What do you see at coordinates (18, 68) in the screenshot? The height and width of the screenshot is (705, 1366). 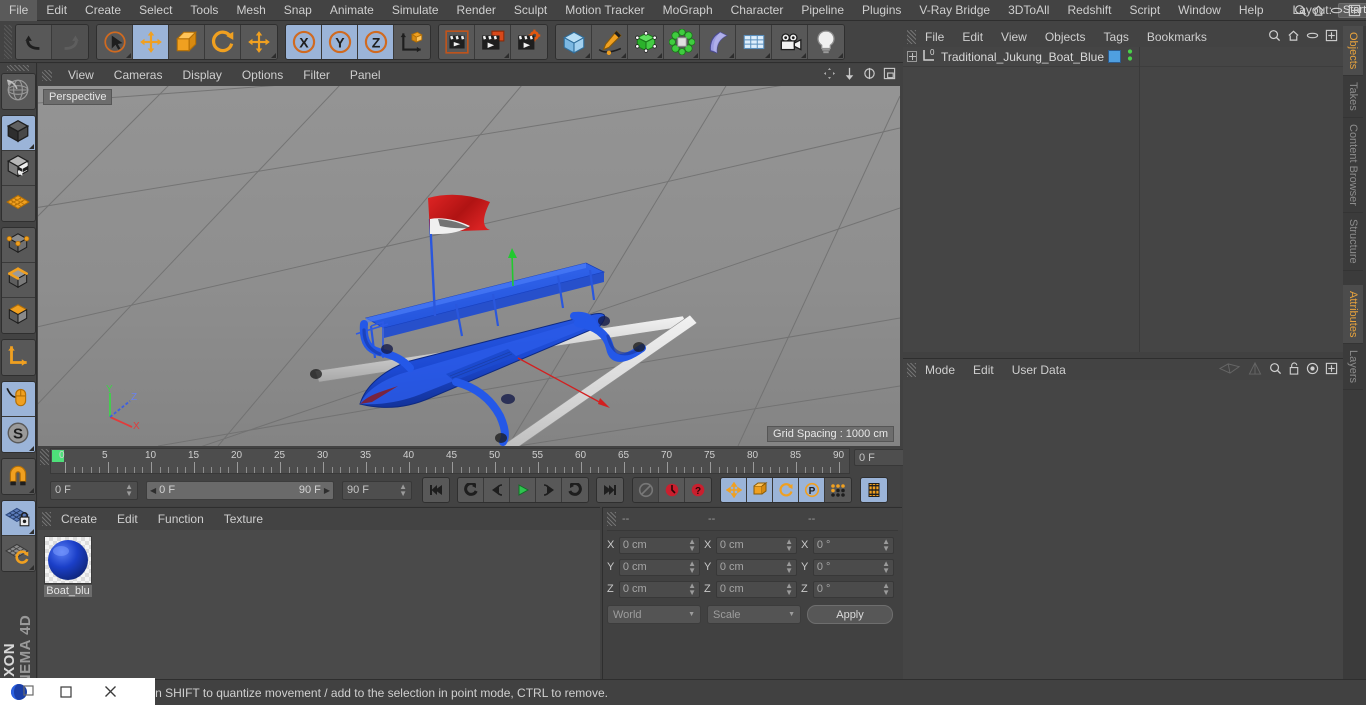 I see `left-toolbar-grip` at bounding box center [18, 68].